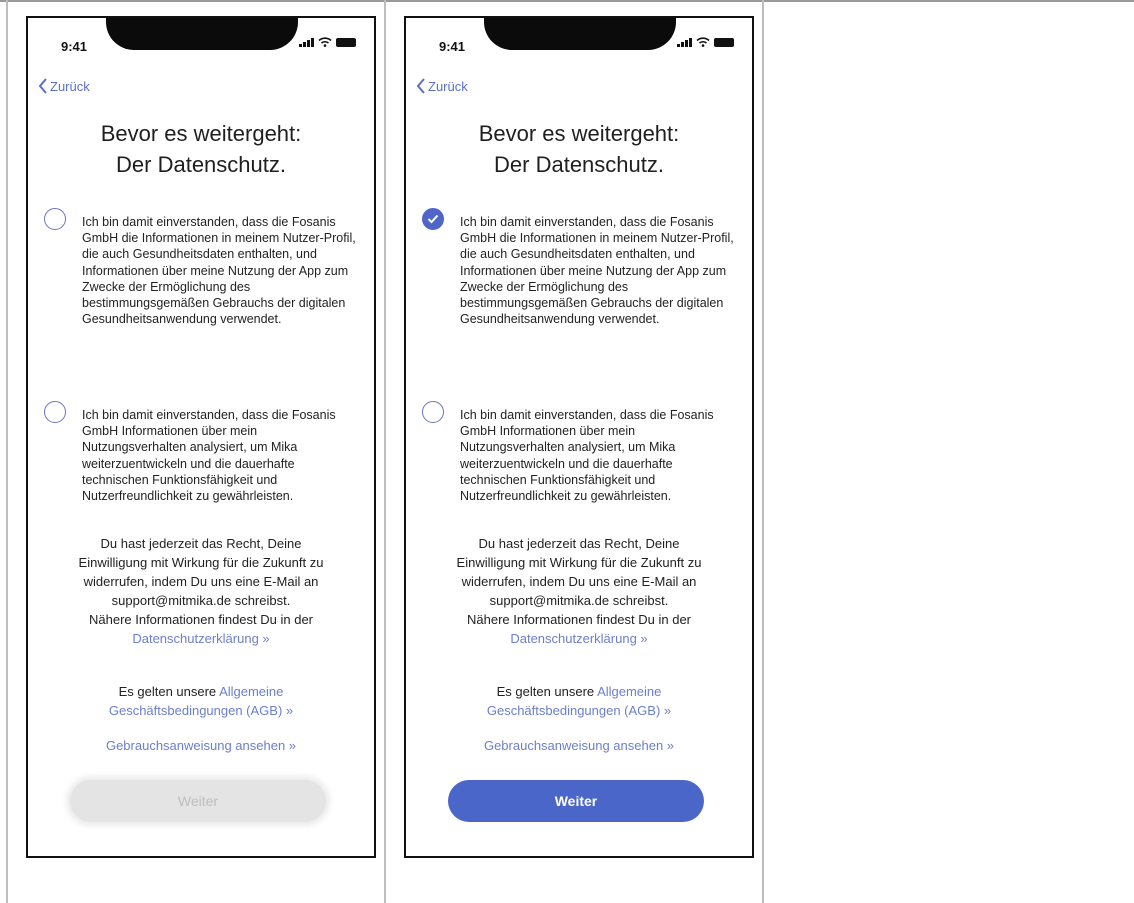  Describe the element at coordinates (567, 1) in the screenshot. I see `grid-top-border` at that location.